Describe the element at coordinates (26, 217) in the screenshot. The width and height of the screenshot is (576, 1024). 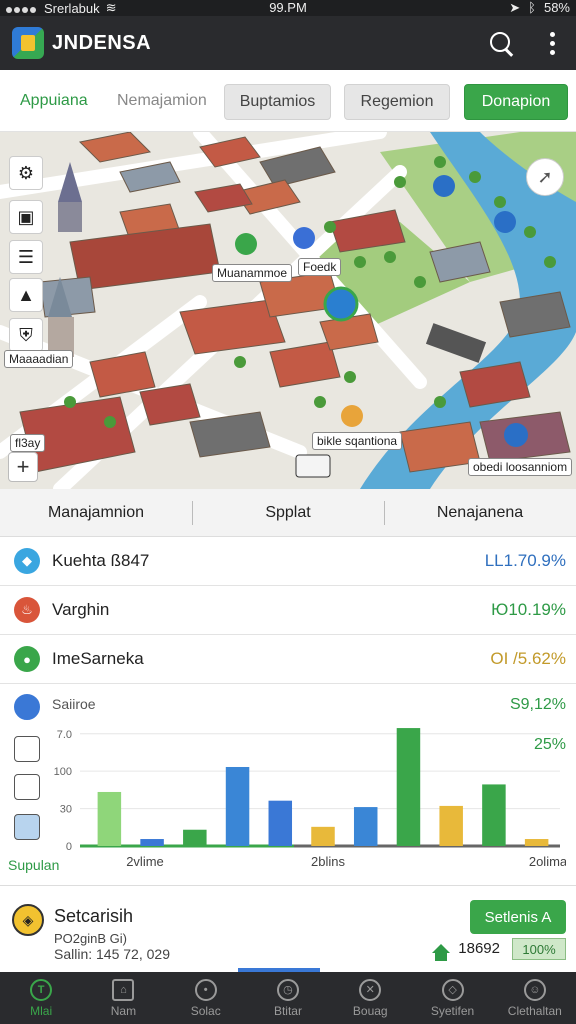
I see `cube-icon: ▣` at that location.